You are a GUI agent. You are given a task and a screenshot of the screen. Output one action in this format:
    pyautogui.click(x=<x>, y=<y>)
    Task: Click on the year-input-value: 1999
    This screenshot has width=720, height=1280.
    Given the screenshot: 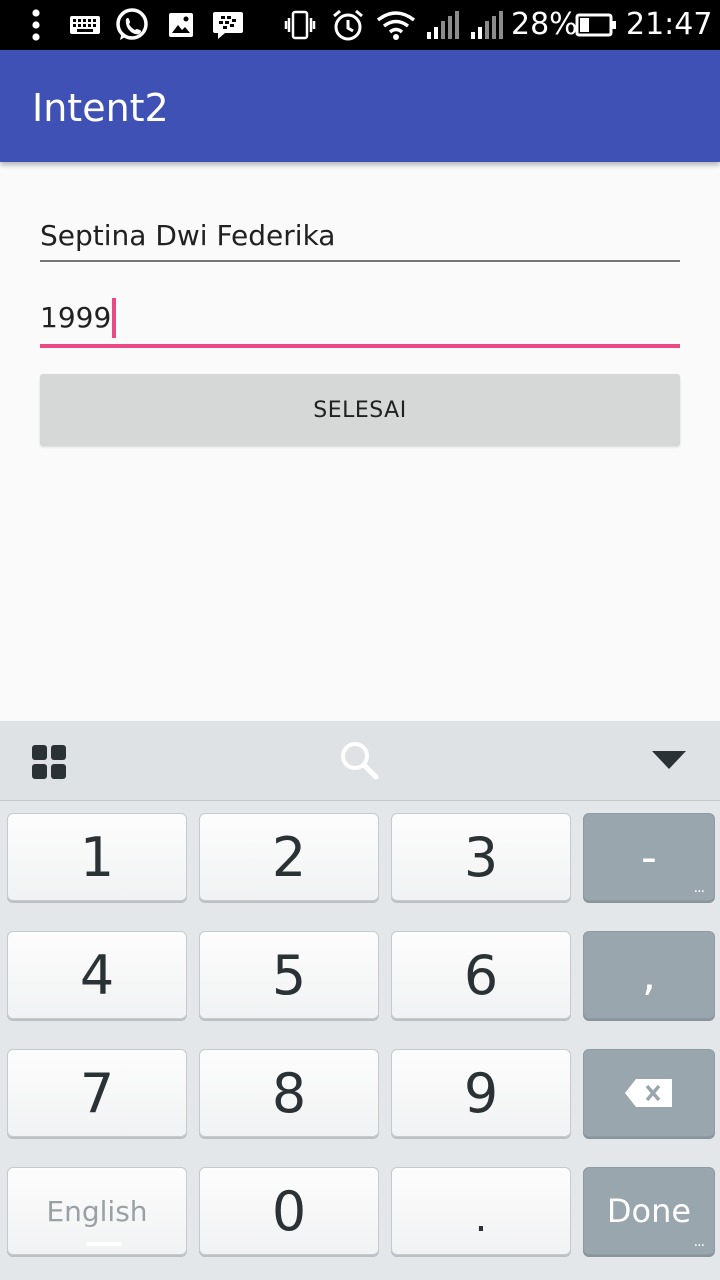 What is the action you would take?
    pyautogui.click(x=76, y=317)
    